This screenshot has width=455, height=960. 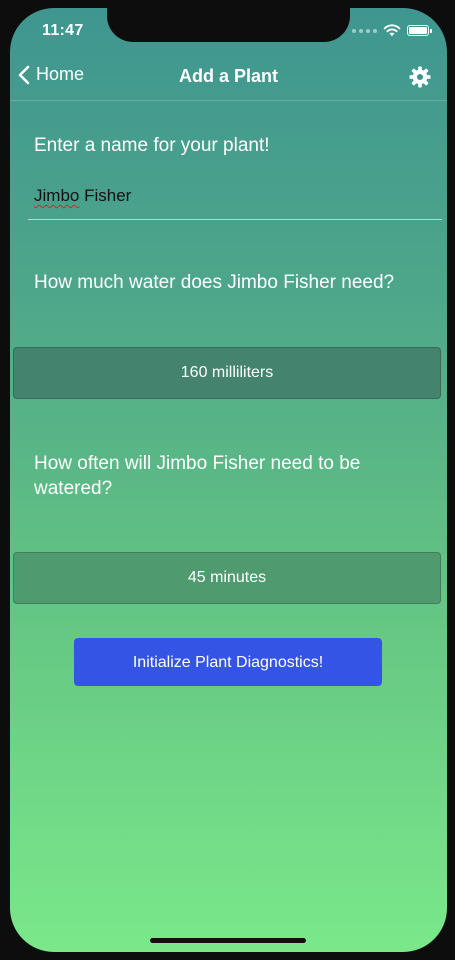 What do you see at coordinates (105, 195) in the screenshot?
I see `plant-name-rest: Fisher` at bounding box center [105, 195].